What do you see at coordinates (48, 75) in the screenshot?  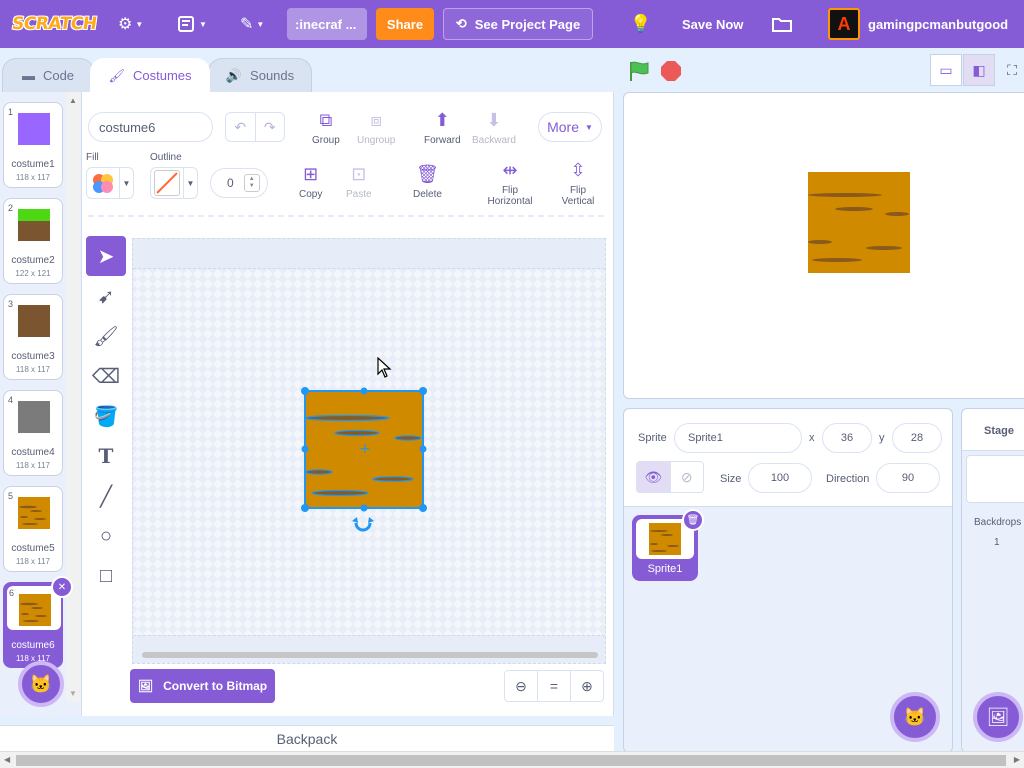 I see `tab-code: ▬ Code` at bounding box center [48, 75].